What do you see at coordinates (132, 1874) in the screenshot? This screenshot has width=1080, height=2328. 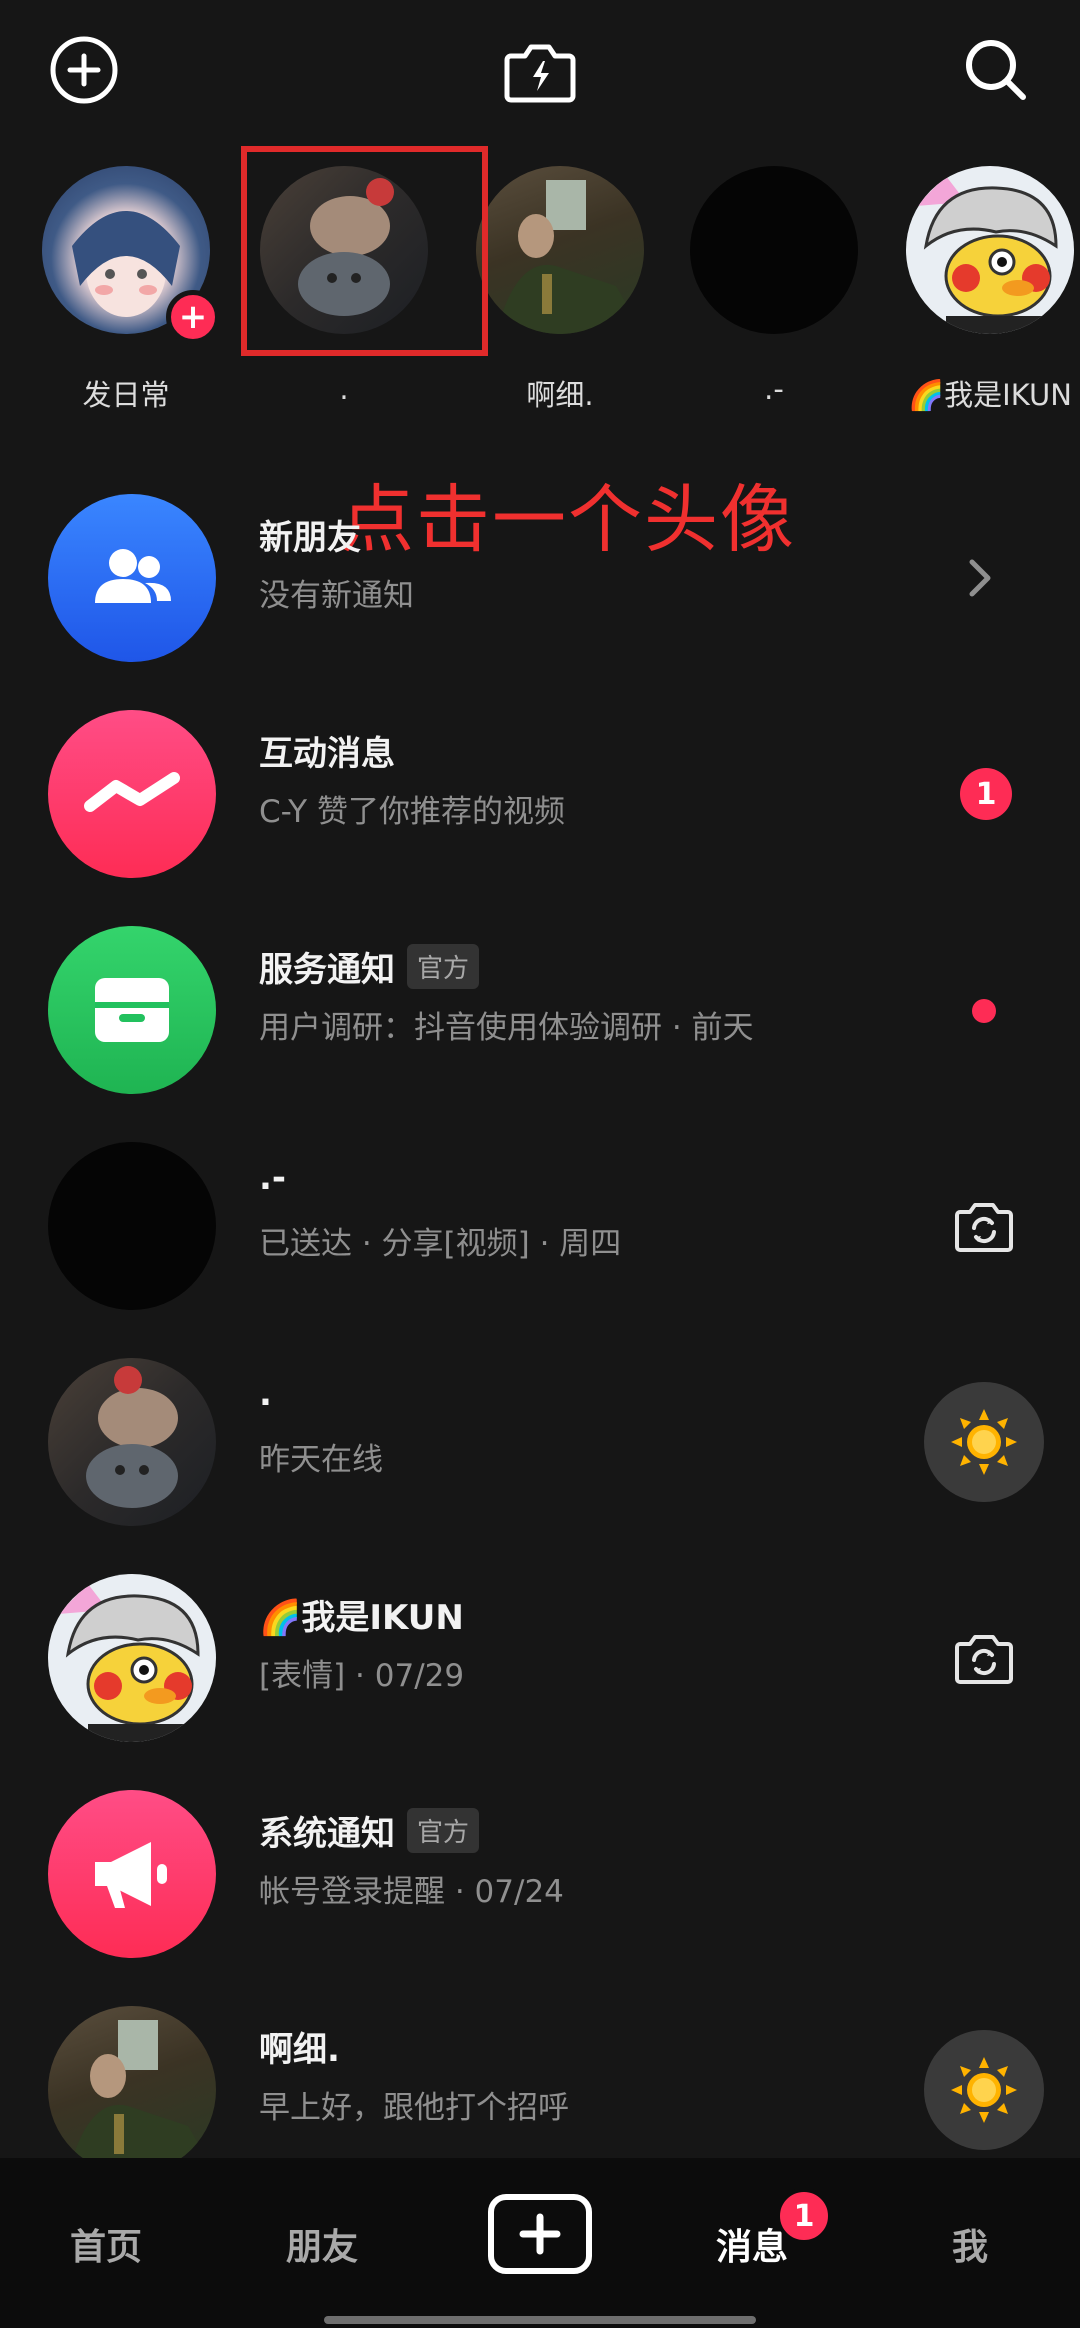 I see `megaphone-icon` at bounding box center [132, 1874].